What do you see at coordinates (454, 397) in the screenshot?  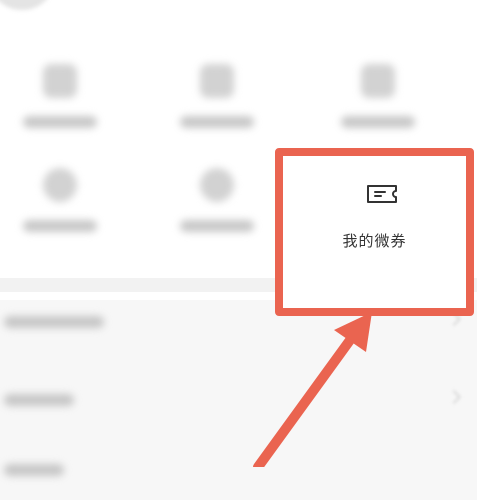 I see `chevron-right-icon` at bounding box center [454, 397].